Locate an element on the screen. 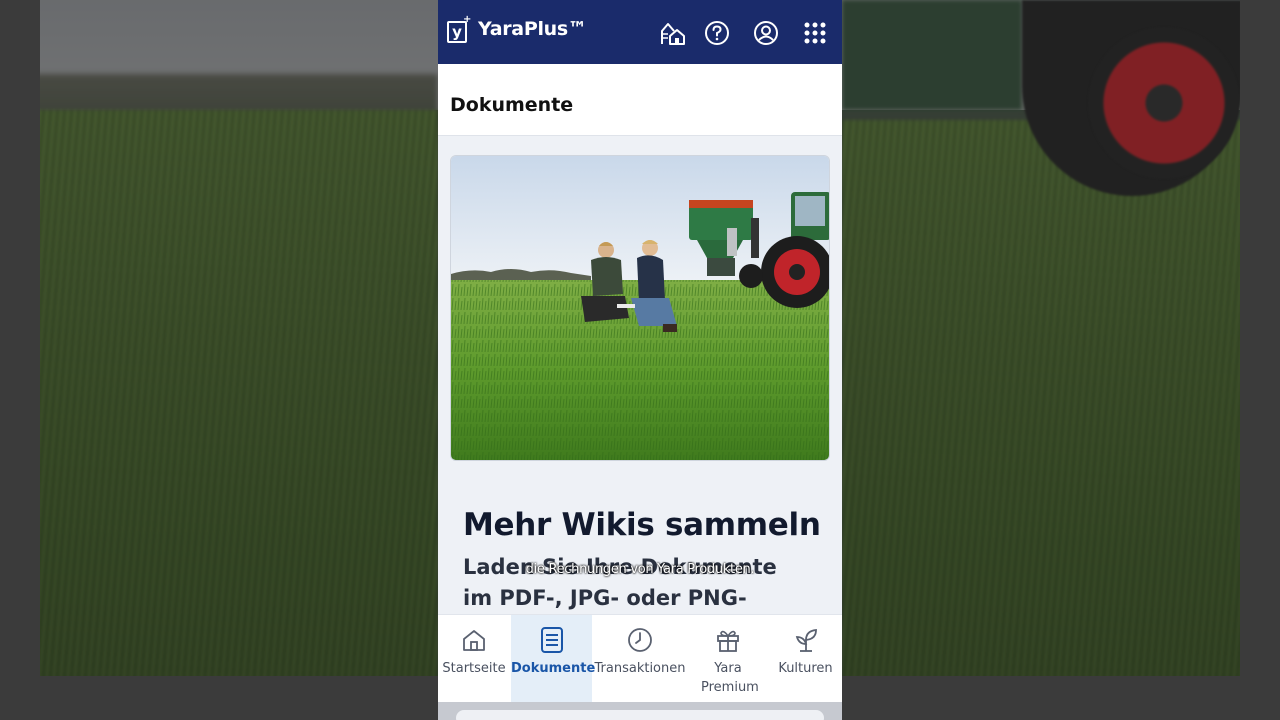 Image resolution: width=1280 pixels, height=720 pixels. document-icon is located at coordinates (551, 640).